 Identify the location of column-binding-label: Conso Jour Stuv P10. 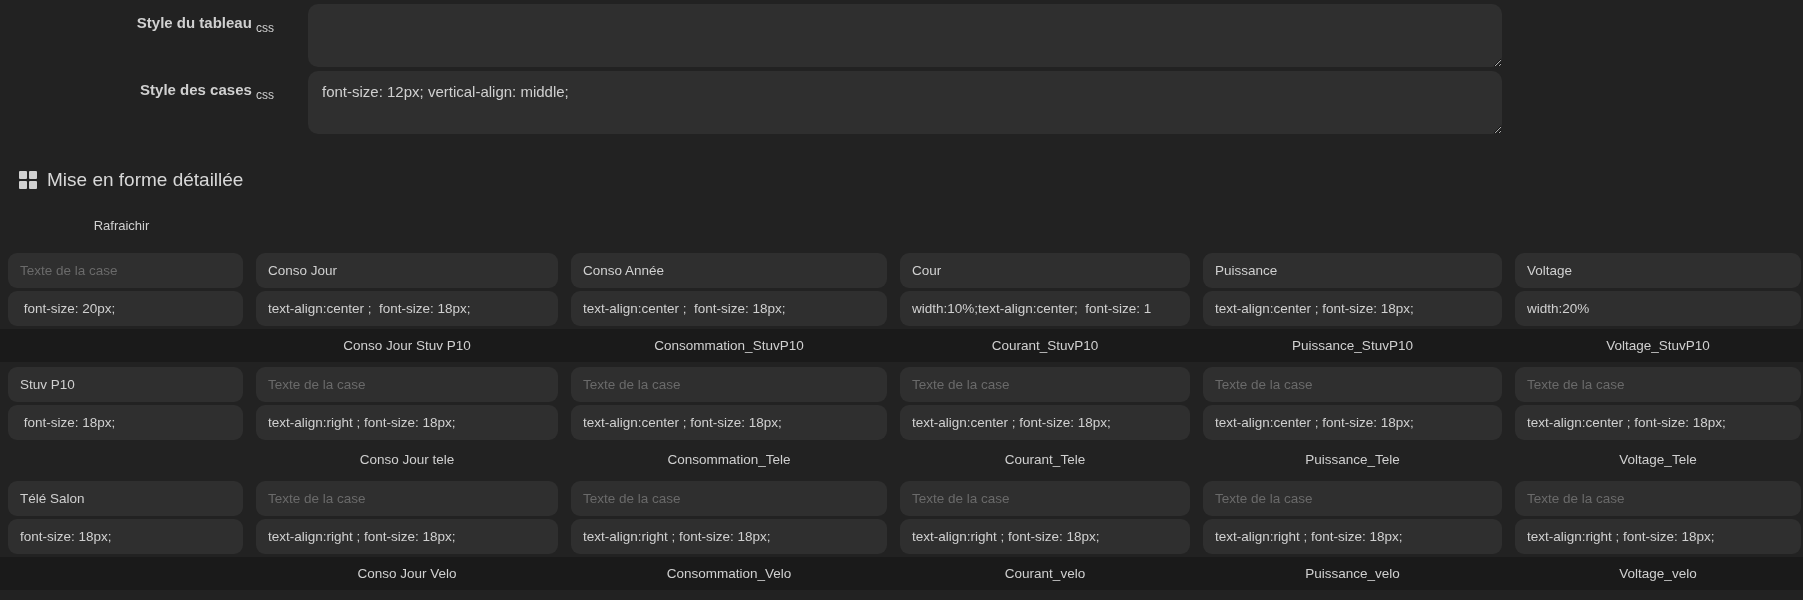
(407, 345).